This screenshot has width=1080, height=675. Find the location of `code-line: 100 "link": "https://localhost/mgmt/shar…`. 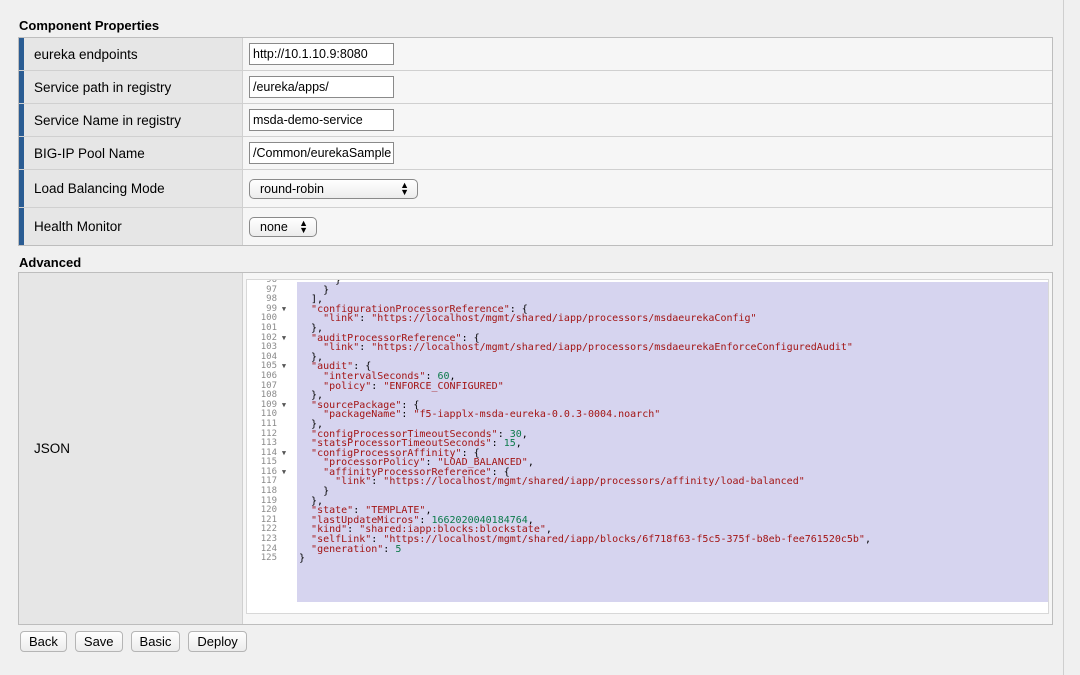

code-line: 100 "link": "https://localhost/mgmt/shar… is located at coordinates (647, 319).